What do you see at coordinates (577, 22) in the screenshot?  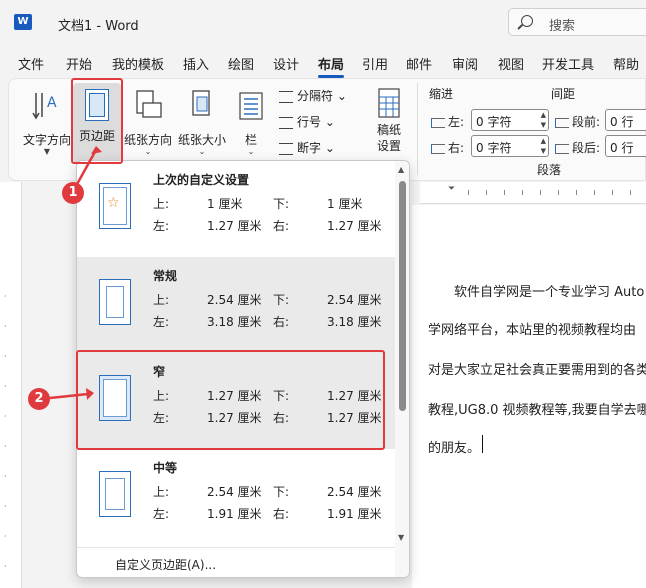 I see `search-box: 搜索` at bounding box center [577, 22].